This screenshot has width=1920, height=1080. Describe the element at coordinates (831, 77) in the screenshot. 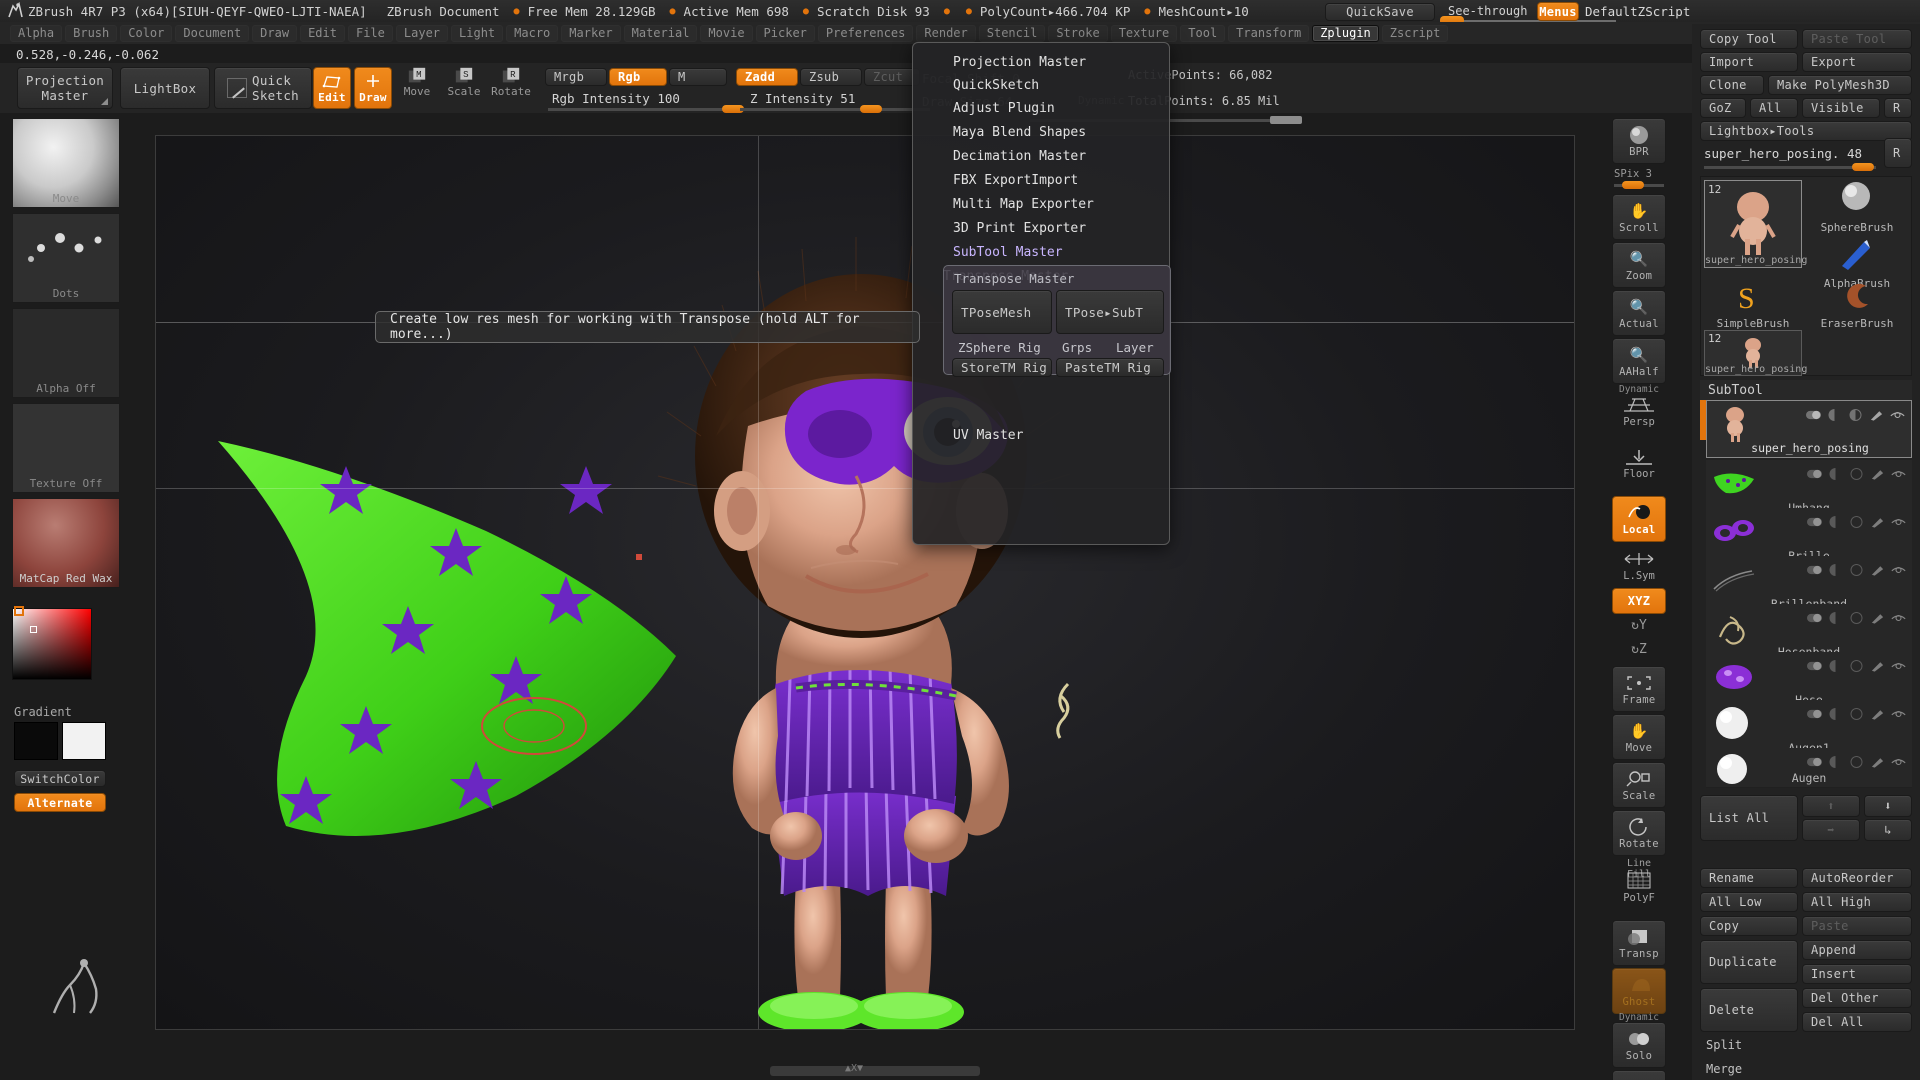

I see `zsub-button: Zsub` at that location.